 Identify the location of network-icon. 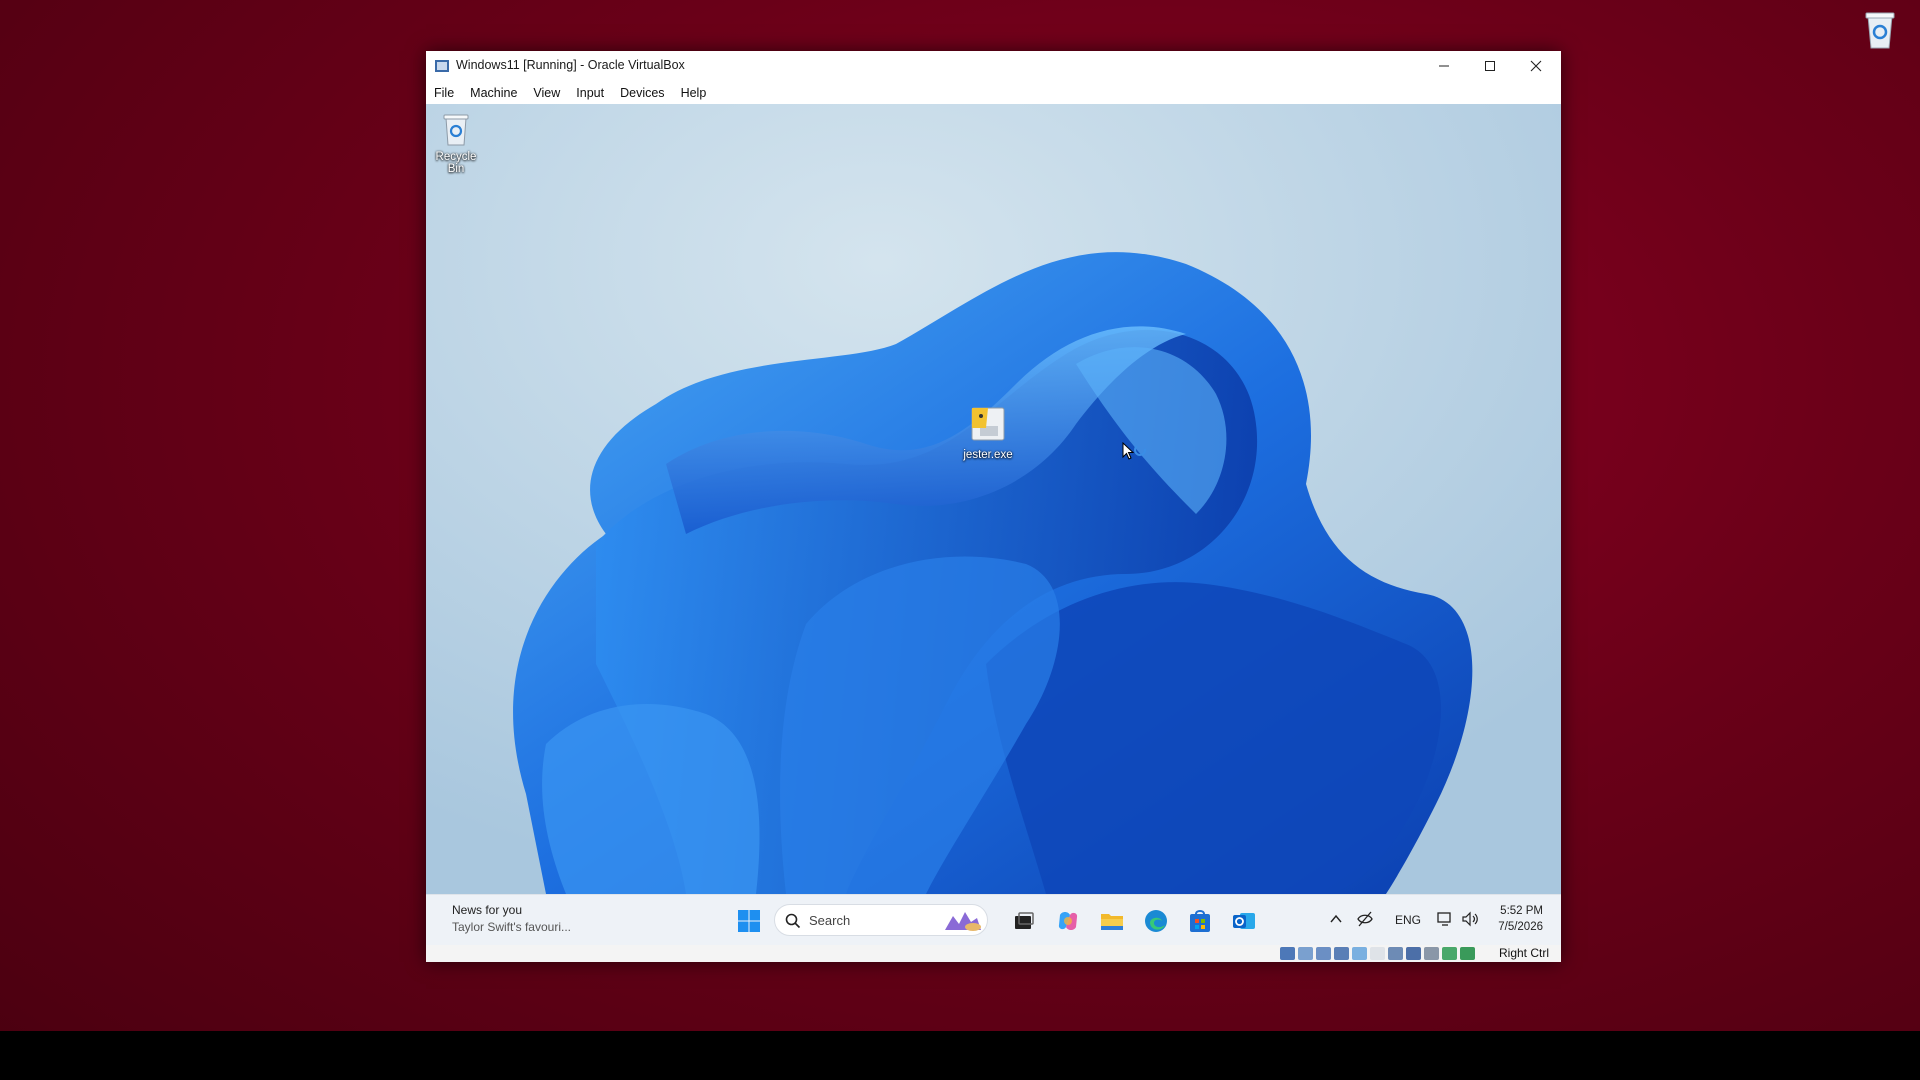
(1341, 953).